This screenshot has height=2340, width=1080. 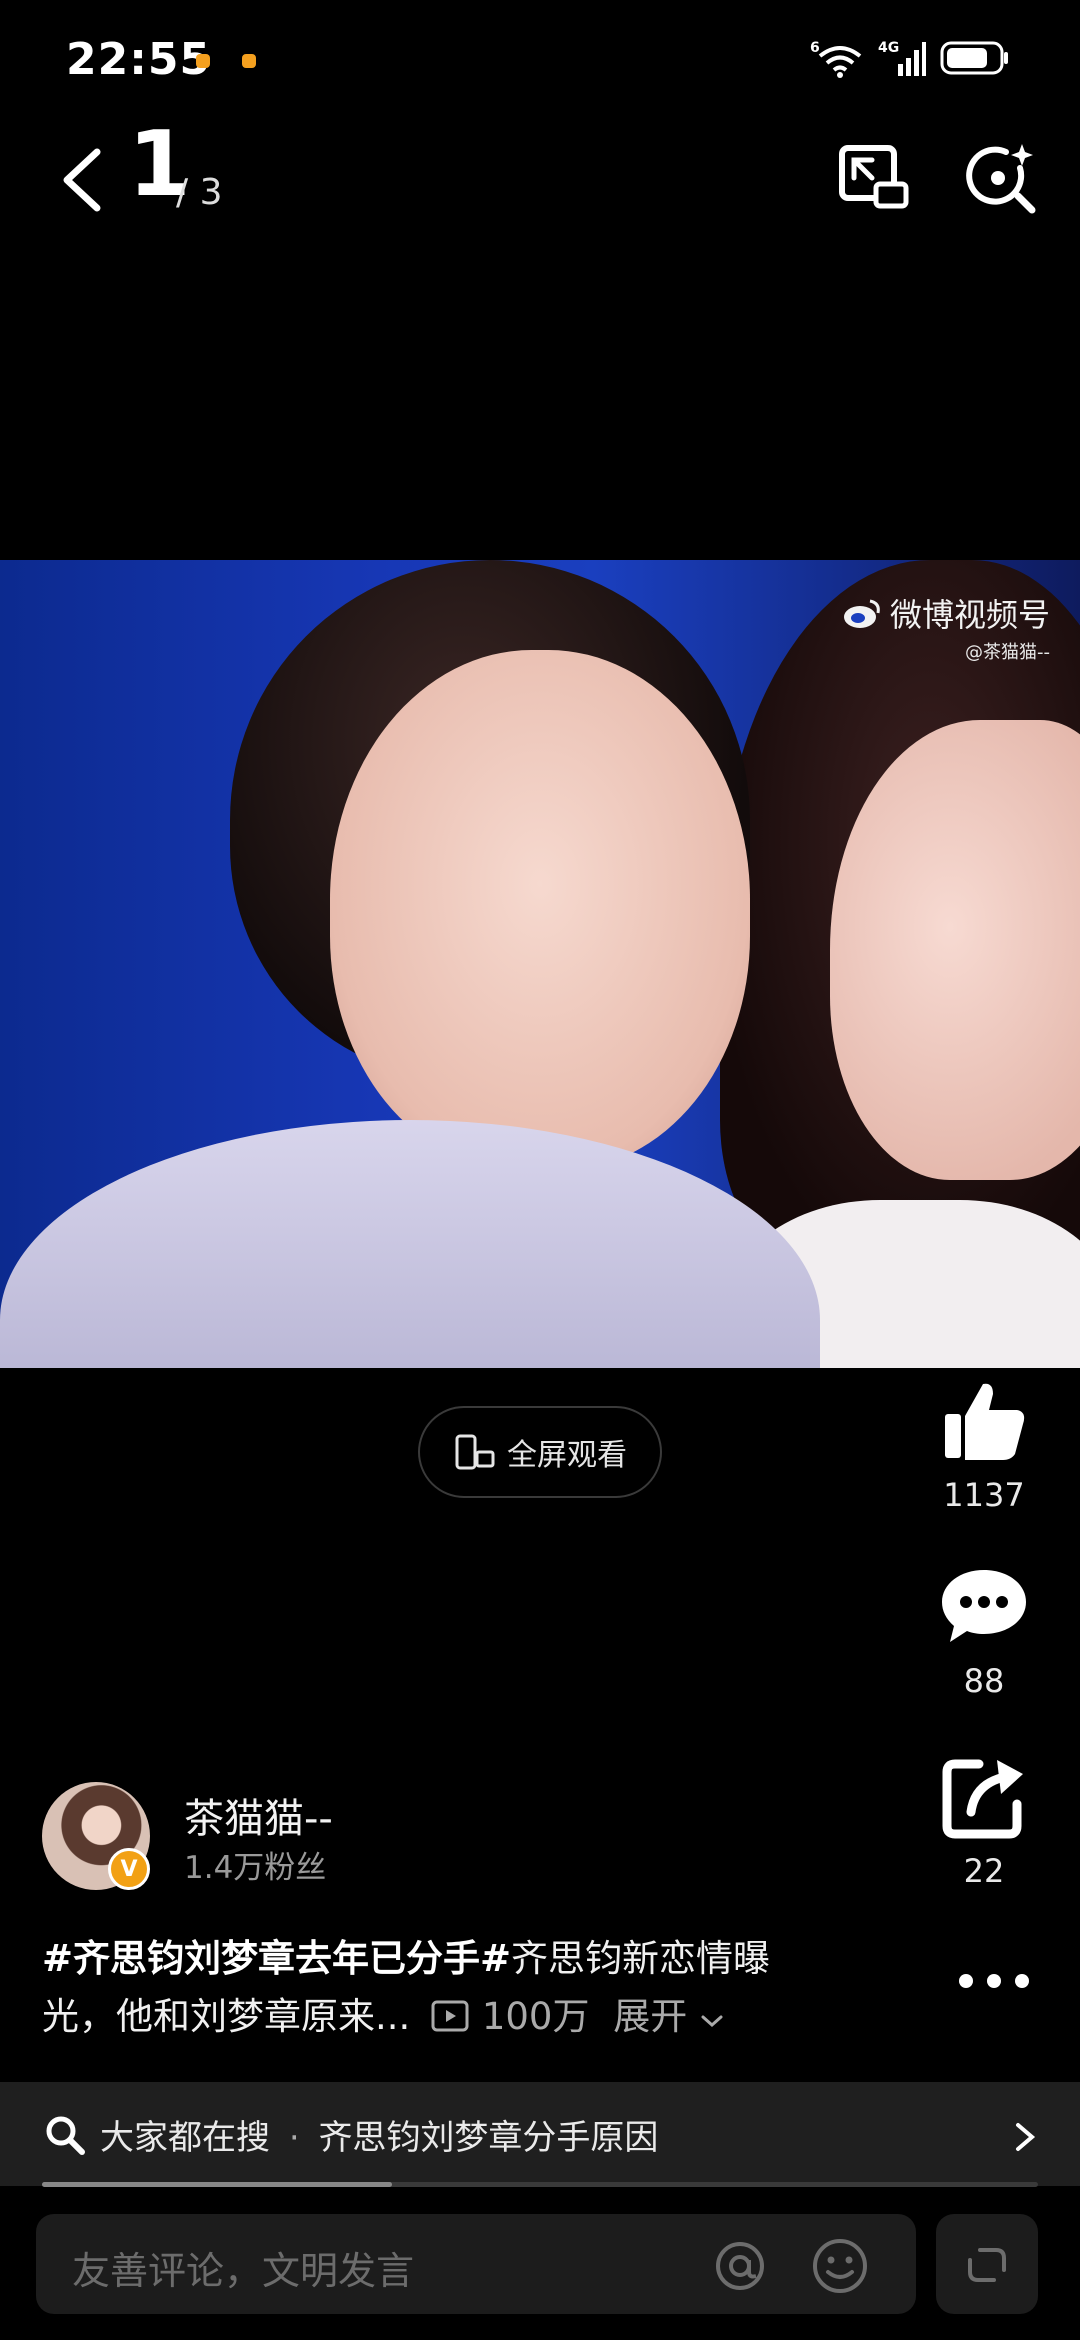 I want to click on expand-icon, so click(x=987, y=2265).